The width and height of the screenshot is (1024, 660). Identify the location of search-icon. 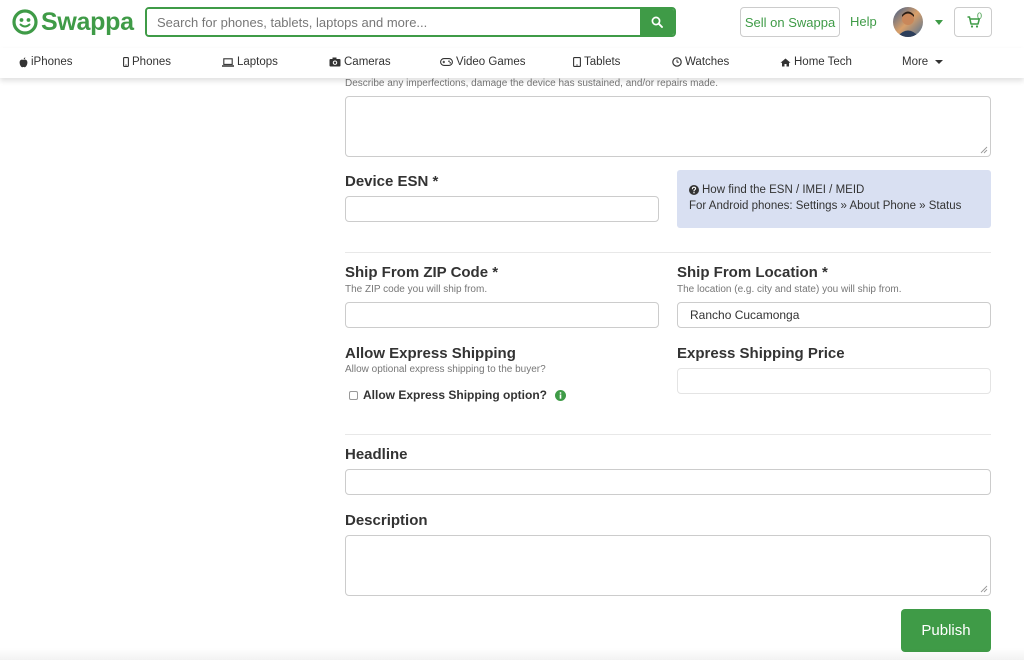
(657, 22).